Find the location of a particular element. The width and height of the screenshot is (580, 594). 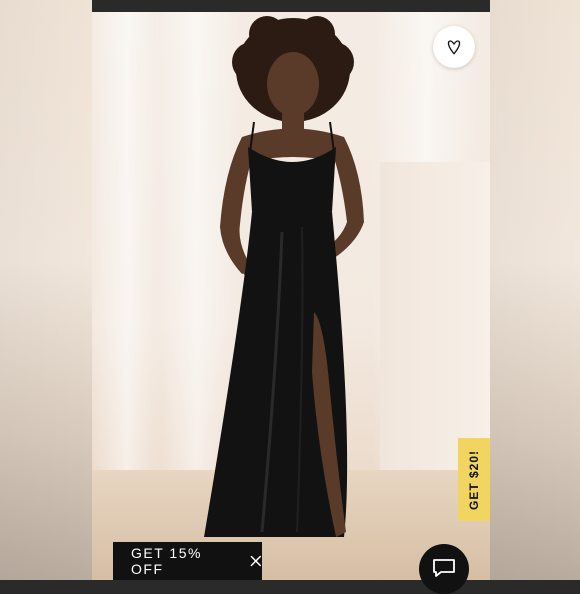

get-20-label: GET $20! is located at coordinates (474, 479).